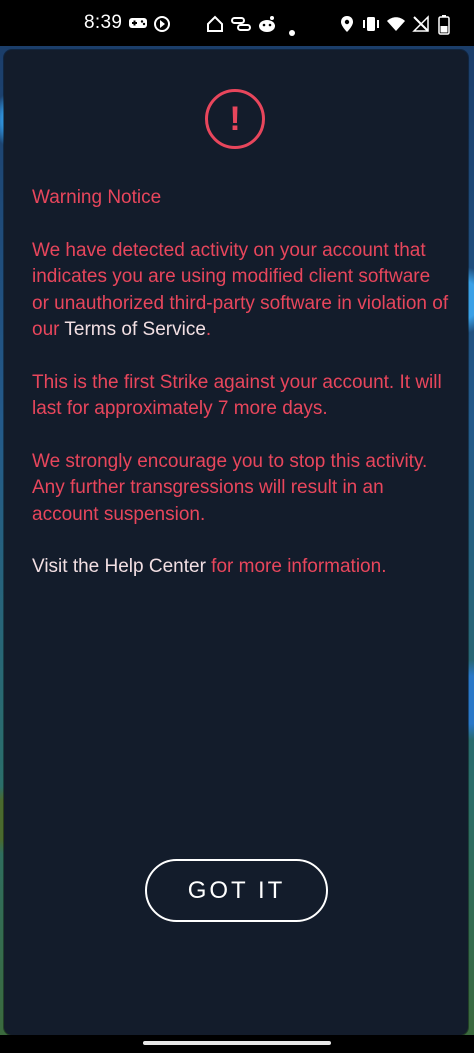  I want to click on home-gesture-handle, so click(237, 1043).